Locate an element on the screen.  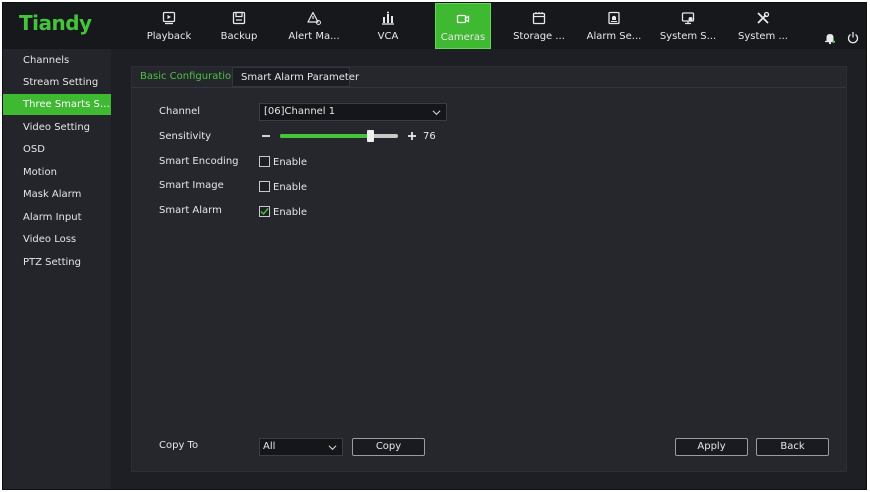
smart-alarm-checkbox is located at coordinates (264, 211).